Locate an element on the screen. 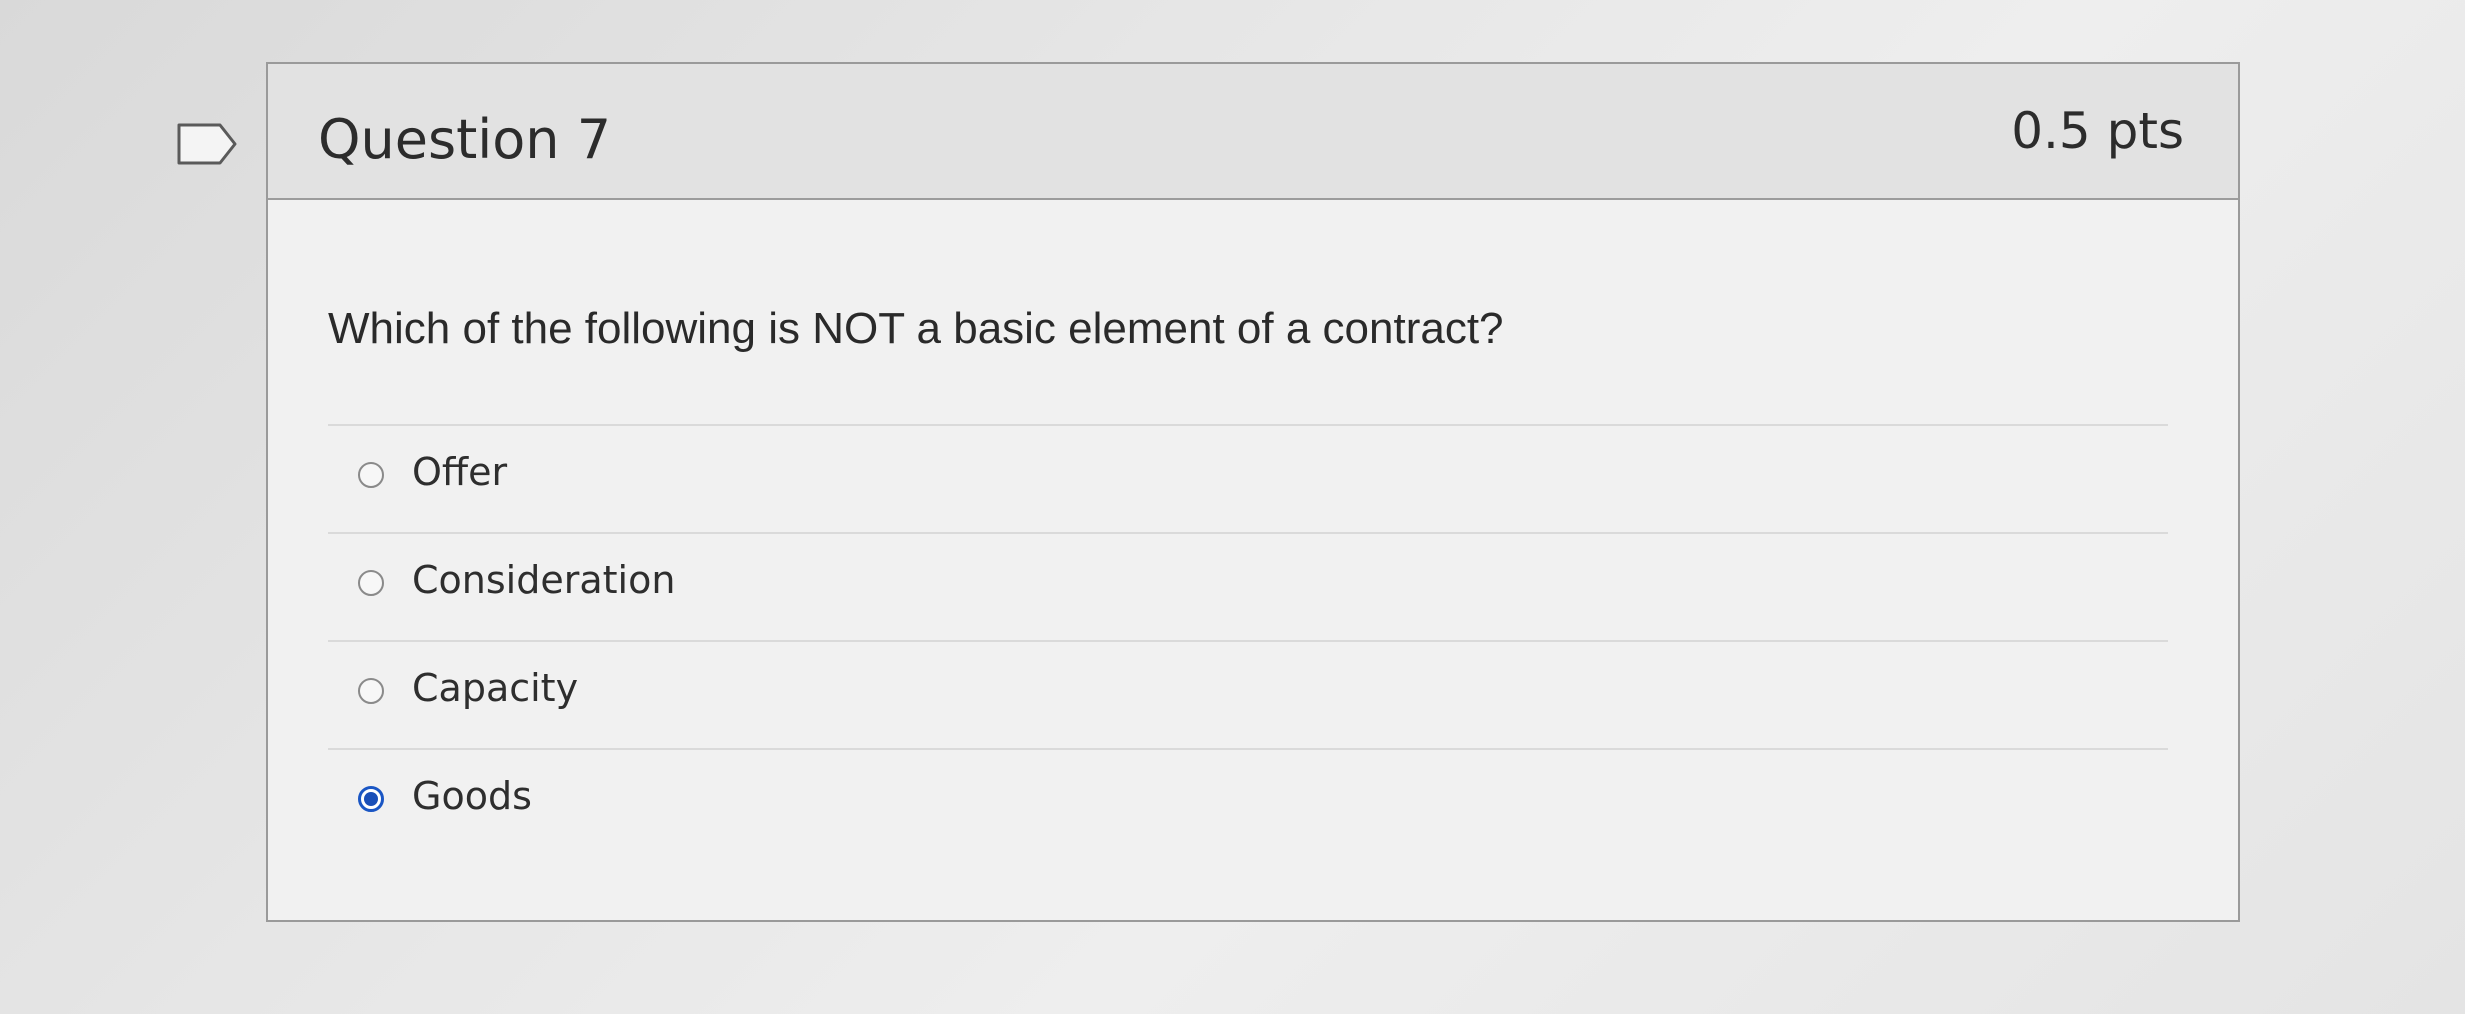  answer-label: Capacity is located at coordinates (495, 688).